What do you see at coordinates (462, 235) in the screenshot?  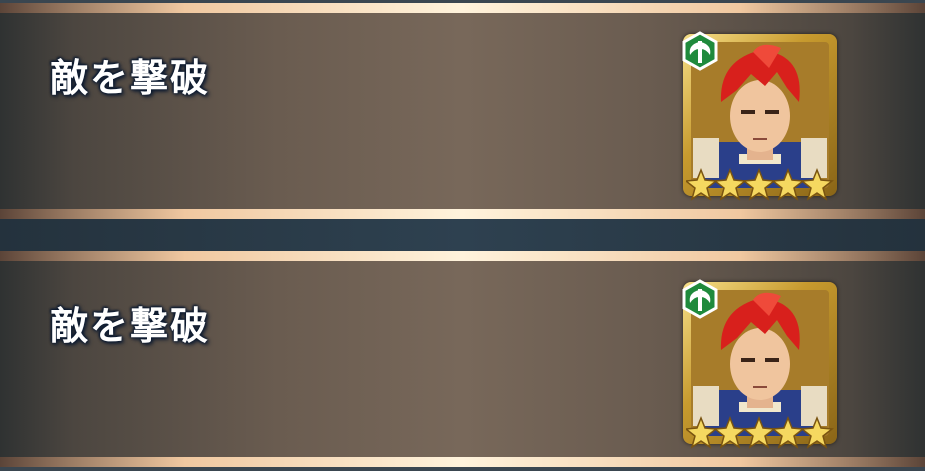 I see `banner-divider` at bounding box center [462, 235].